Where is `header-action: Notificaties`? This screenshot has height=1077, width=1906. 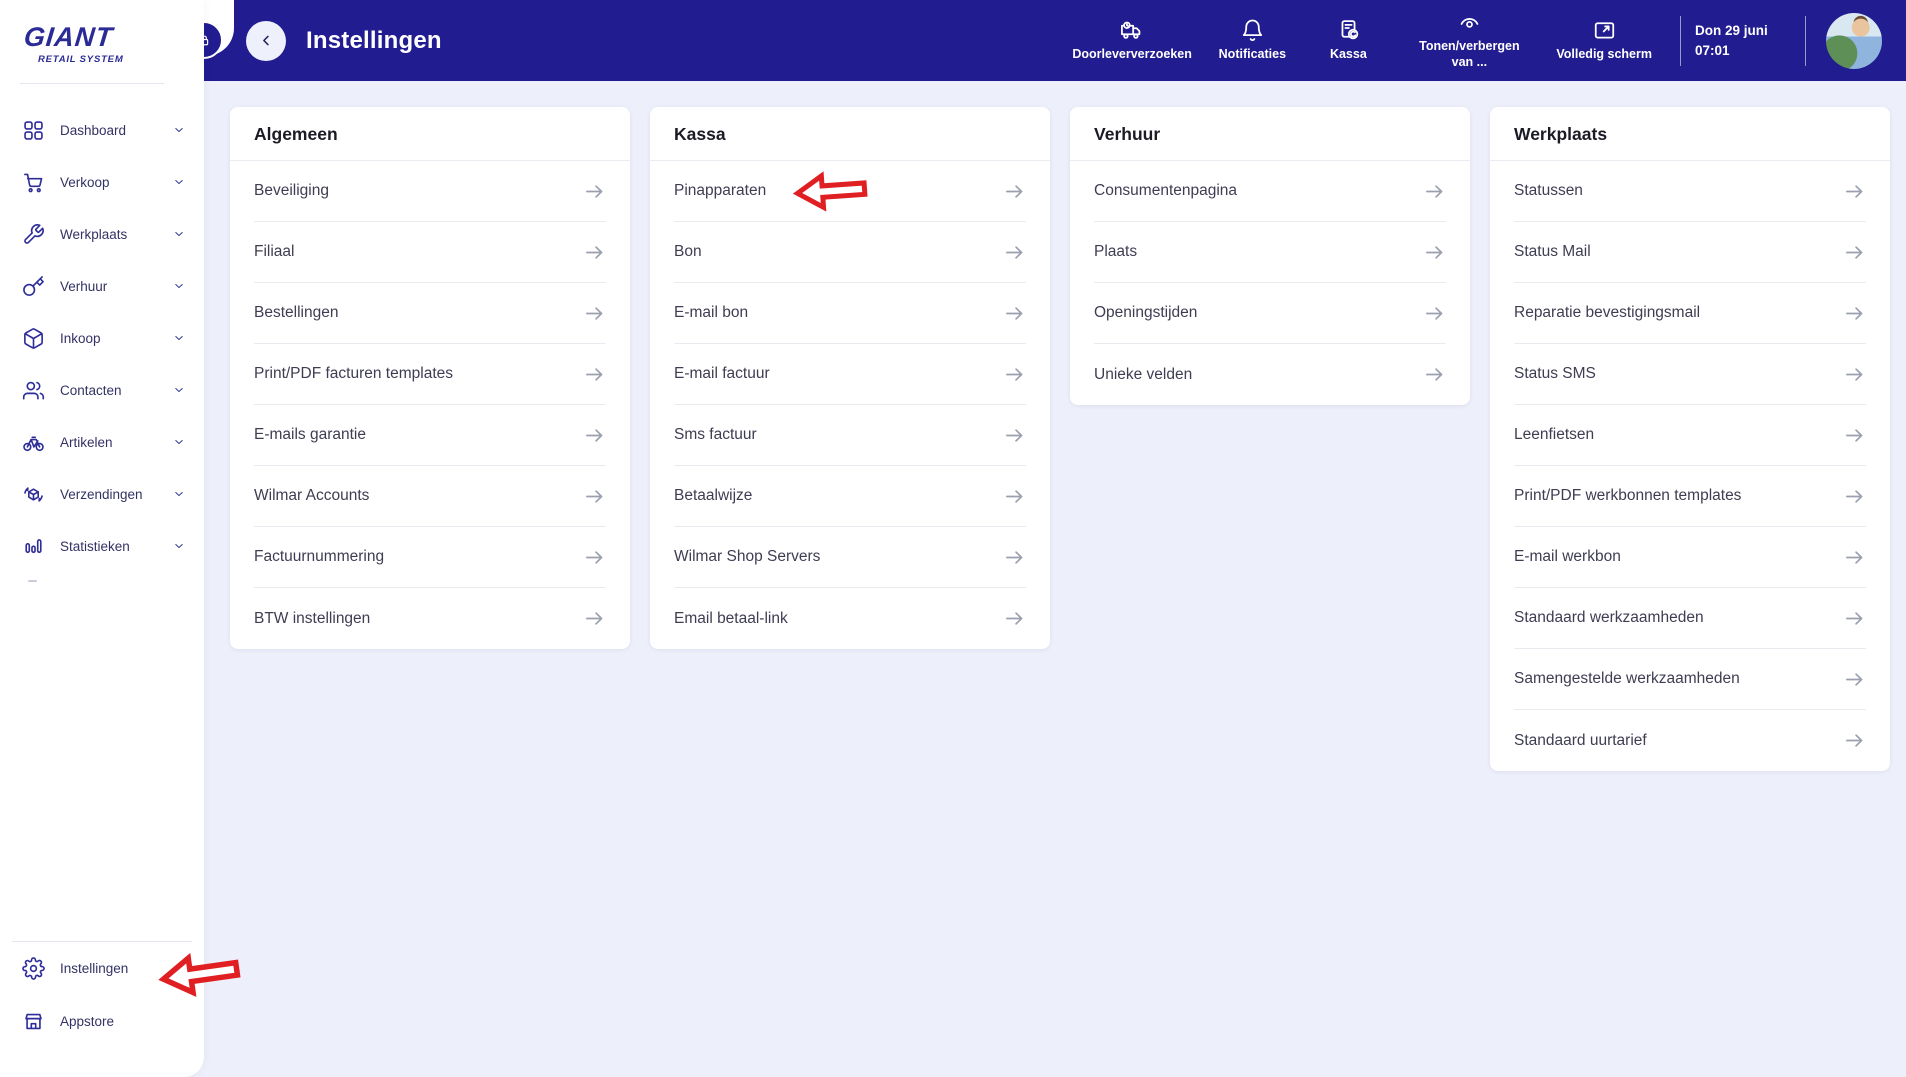
header-action: Notificaties is located at coordinates (1252, 40).